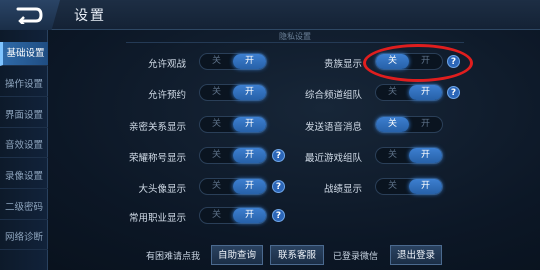  I want to click on sidebar-item-basic: 基础设置, so click(24, 54).